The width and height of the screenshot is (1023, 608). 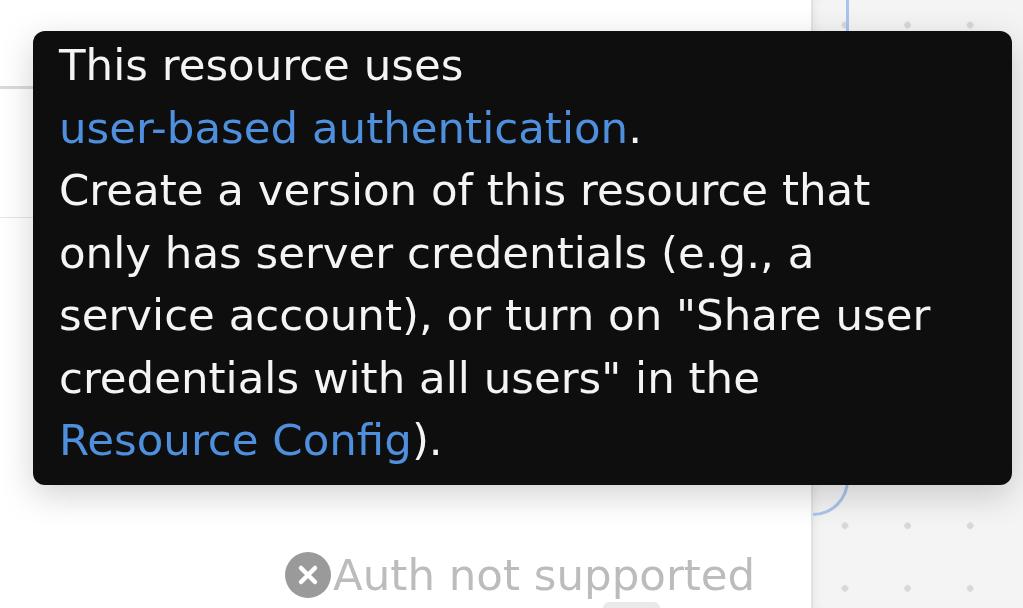 What do you see at coordinates (544, 575) in the screenshot?
I see `status-text: Auth not supported` at bounding box center [544, 575].